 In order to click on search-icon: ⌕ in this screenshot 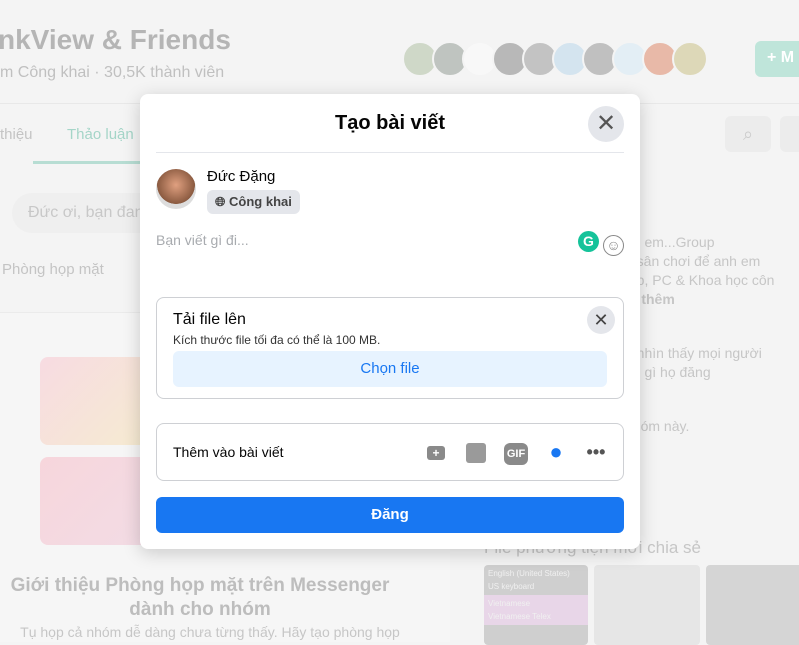, I will do `click(748, 134)`.